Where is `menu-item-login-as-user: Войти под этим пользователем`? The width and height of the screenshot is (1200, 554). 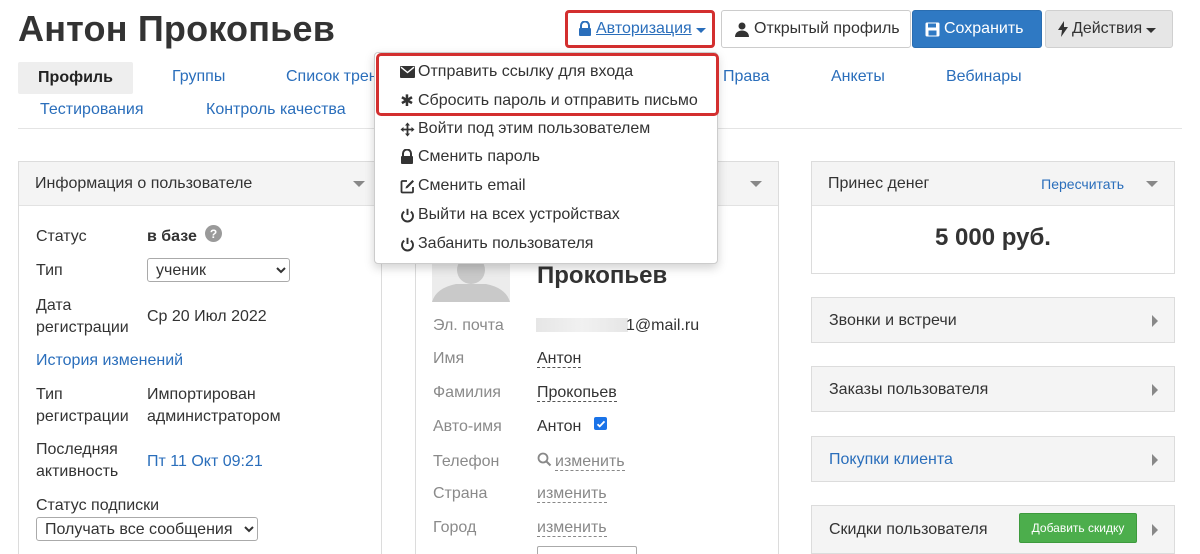 menu-item-login-as-user: Войти под этим пользователем is located at coordinates (524, 129).